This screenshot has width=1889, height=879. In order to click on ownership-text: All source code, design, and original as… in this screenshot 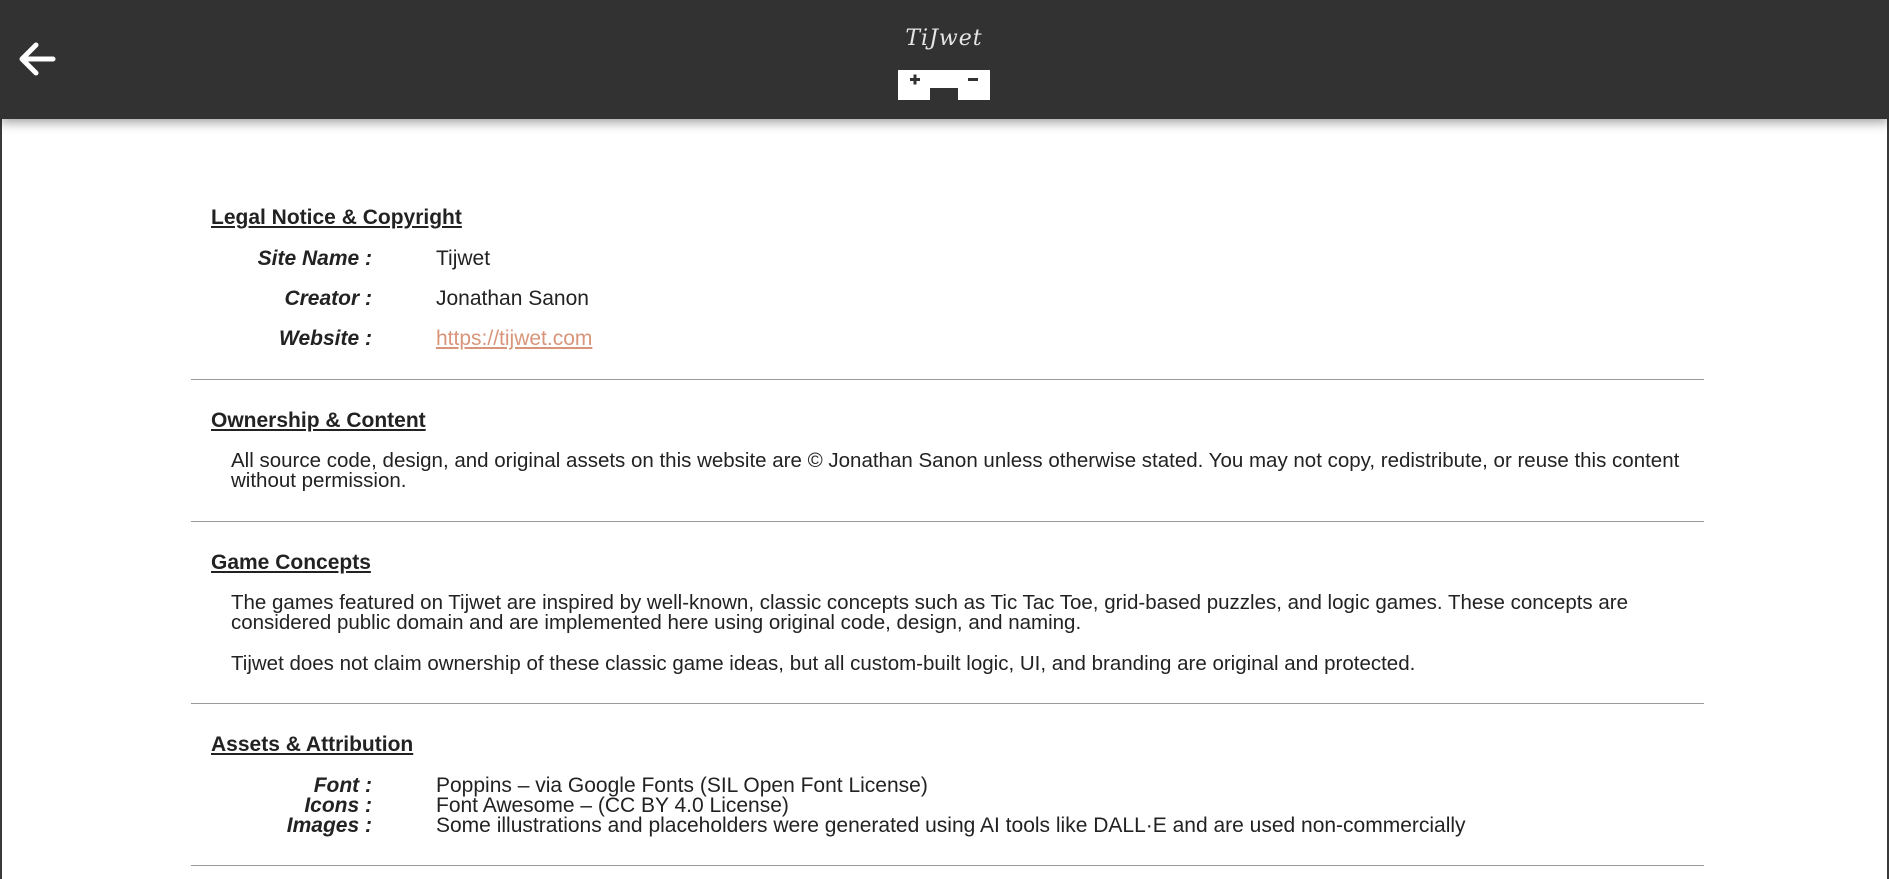, I will do `click(955, 470)`.